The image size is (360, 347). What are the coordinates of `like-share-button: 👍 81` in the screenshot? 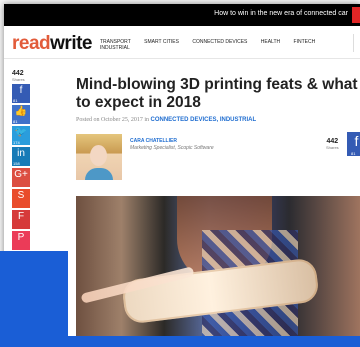 It's located at (21, 114).